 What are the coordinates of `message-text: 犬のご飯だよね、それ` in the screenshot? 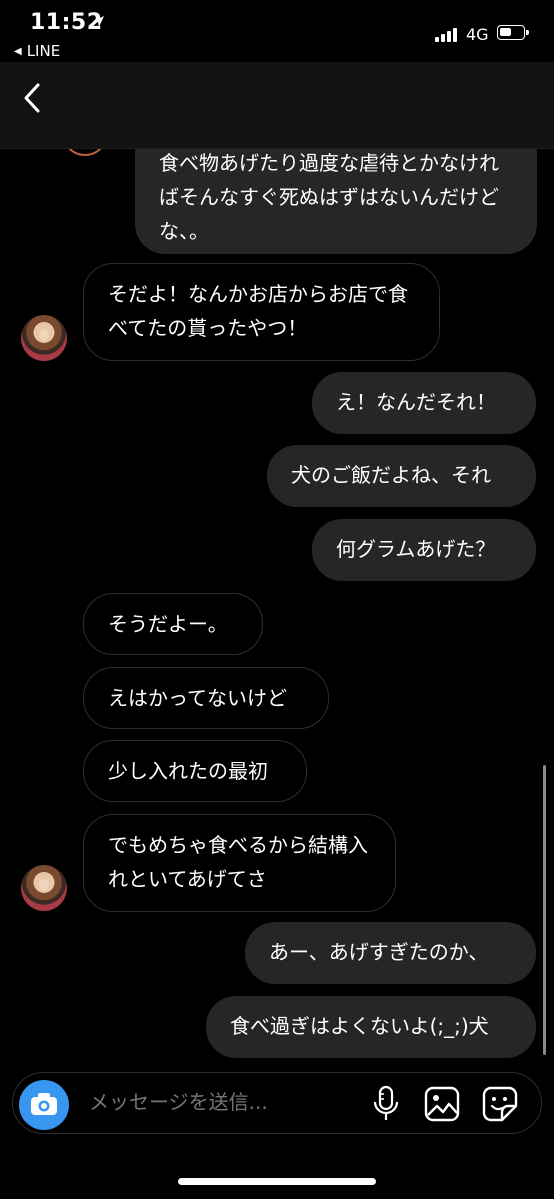 It's located at (391, 475).